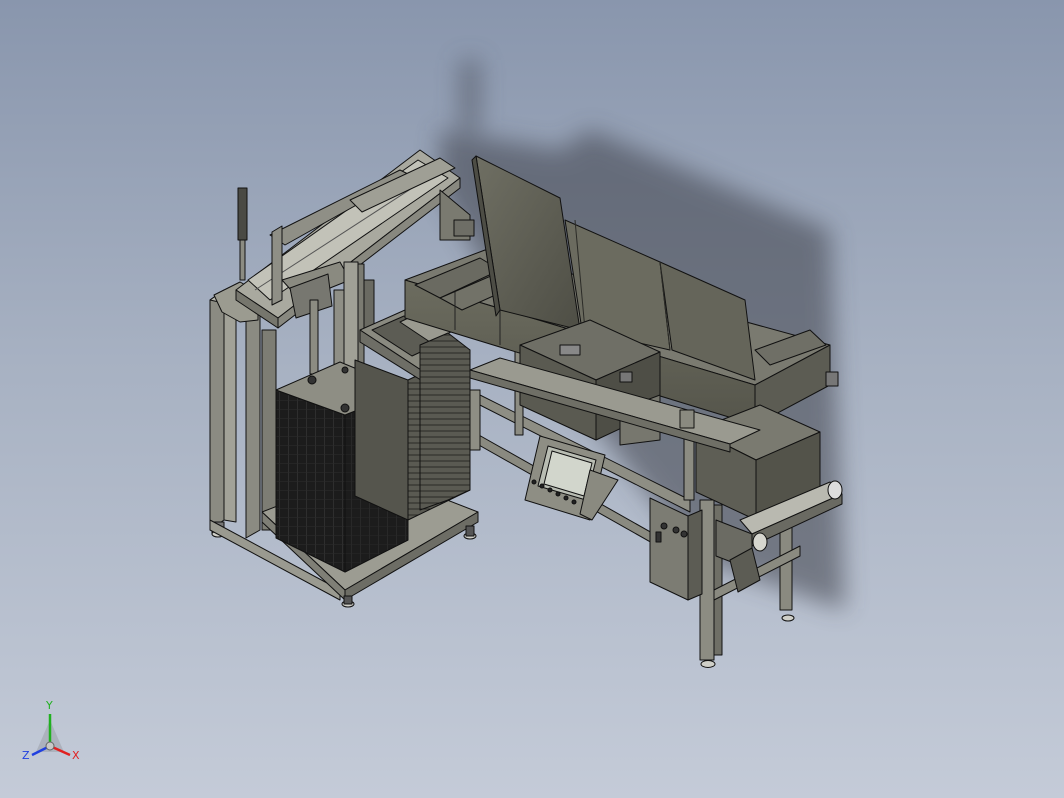  Describe the element at coordinates (412, 415) in the screenshot. I see `open-tray-column` at that location.